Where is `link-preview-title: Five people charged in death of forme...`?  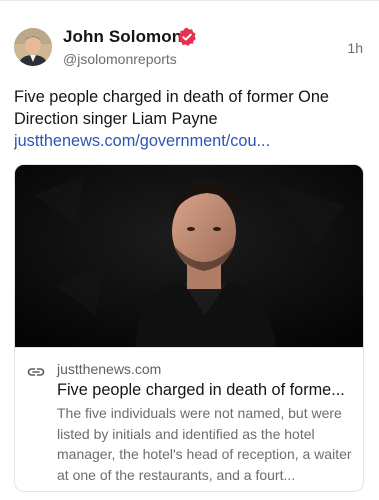
link-preview-title: Five people charged in death of forme... is located at coordinates (201, 390).